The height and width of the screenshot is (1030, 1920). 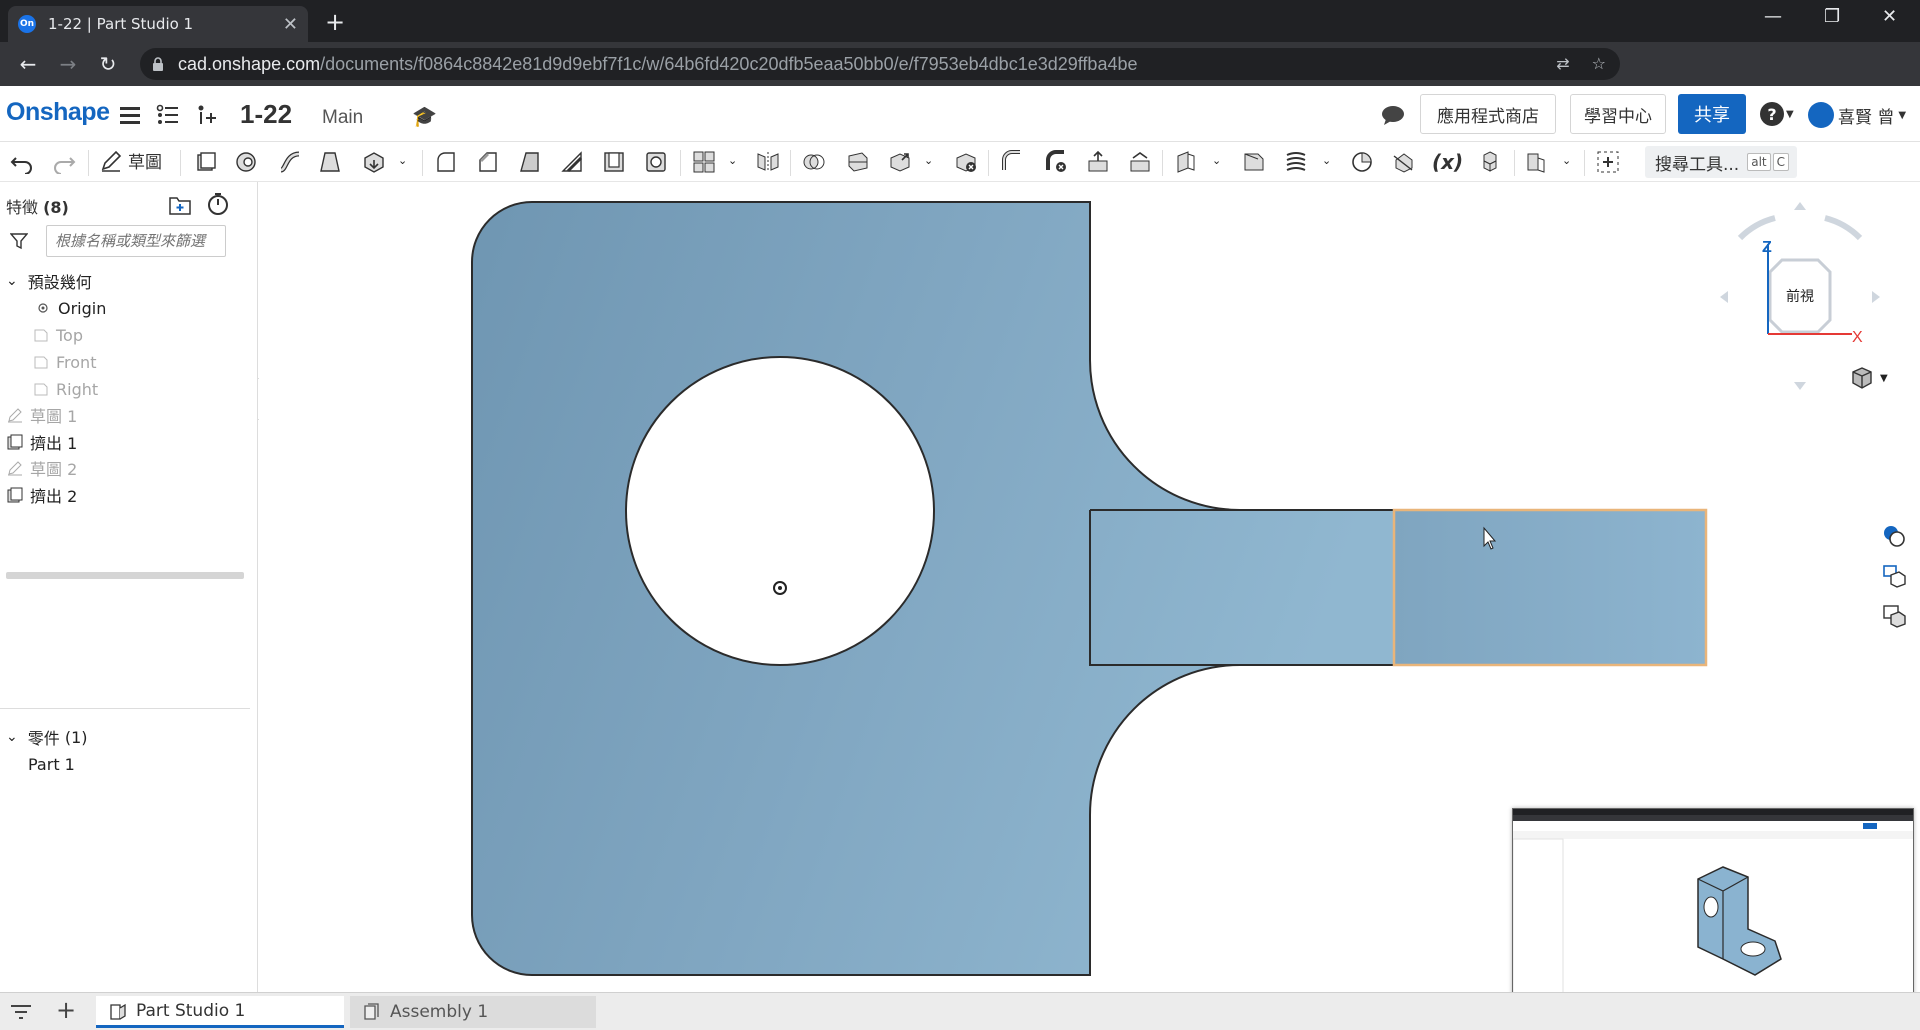 I want to click on assembly-parts-icon, so click(x=1490, y=162).